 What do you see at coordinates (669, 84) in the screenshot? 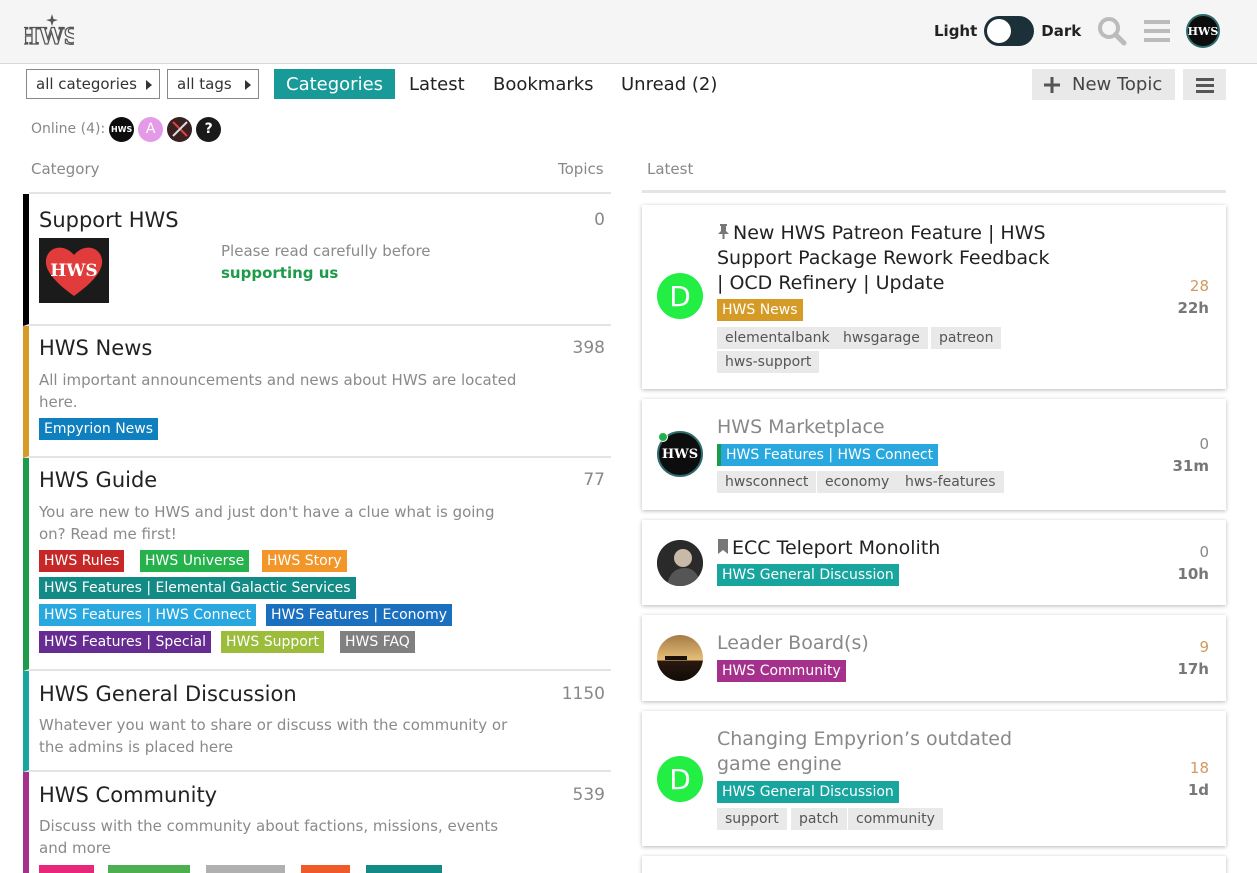
I see `tab-unread: Unread (2)` at bounding box center [669, 84].